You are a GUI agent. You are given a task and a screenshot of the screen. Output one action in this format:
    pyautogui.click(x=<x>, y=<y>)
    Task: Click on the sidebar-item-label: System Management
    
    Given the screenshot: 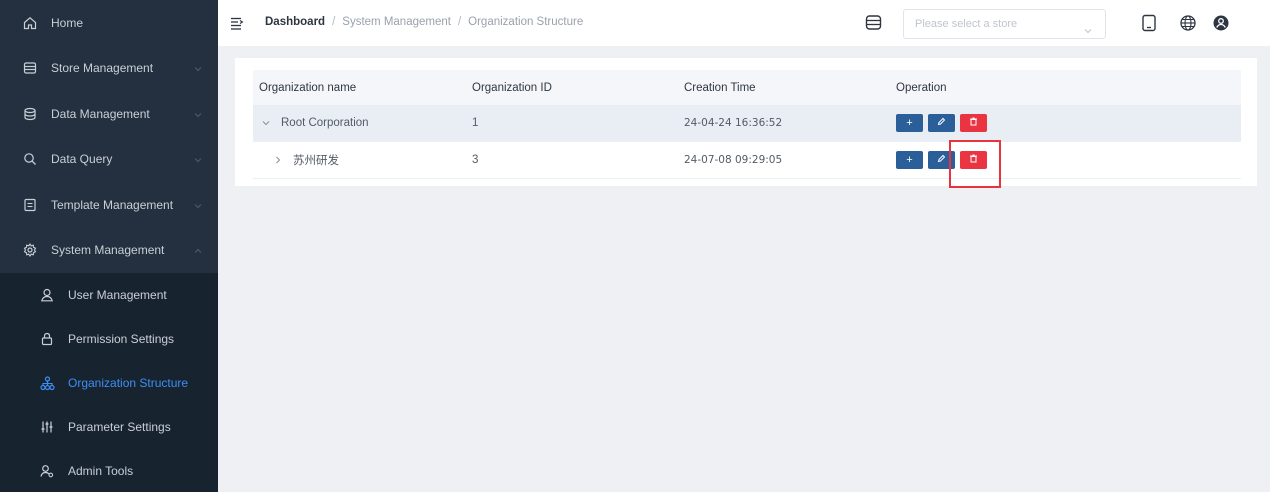 What is the action you would take?
    pyautogui.click(x=108, y=250)
    